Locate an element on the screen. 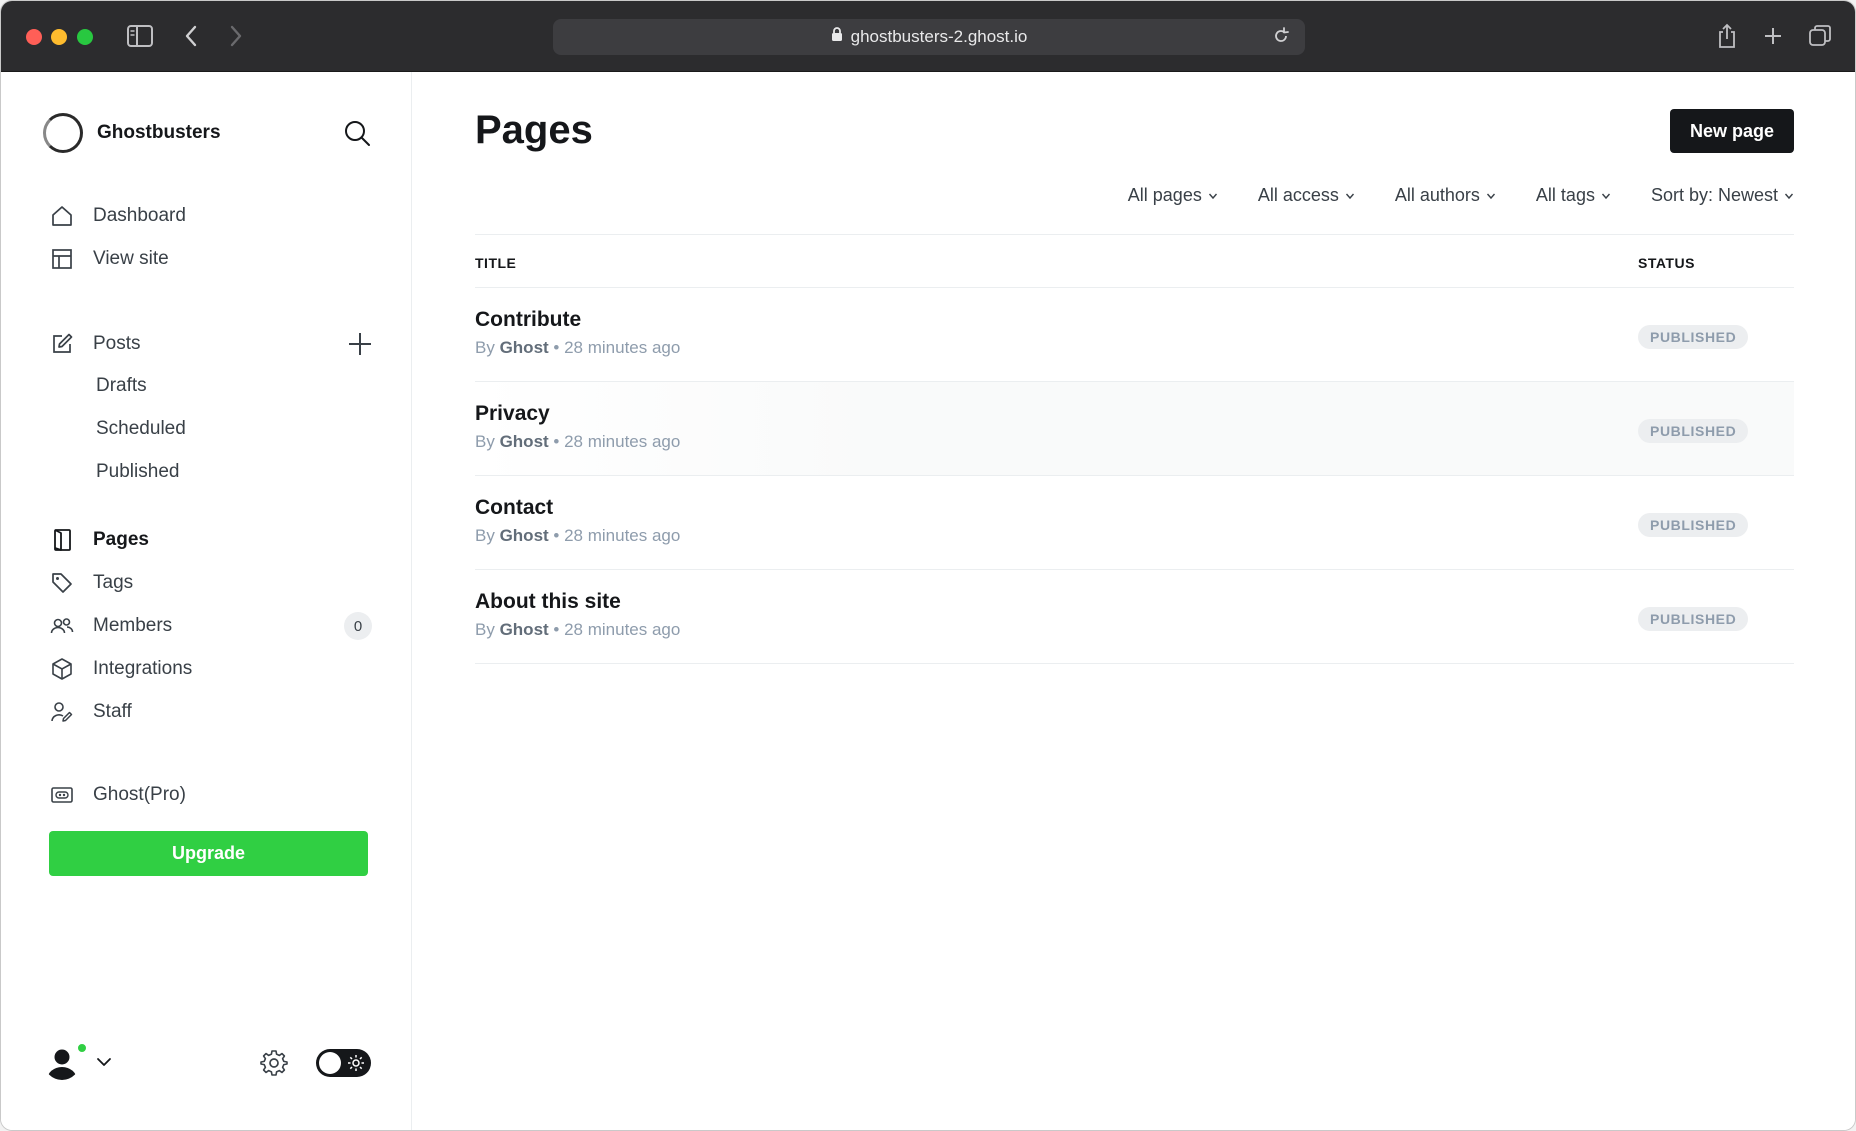  brand-name: Ghostbusters is located at coordinates (159, 132).